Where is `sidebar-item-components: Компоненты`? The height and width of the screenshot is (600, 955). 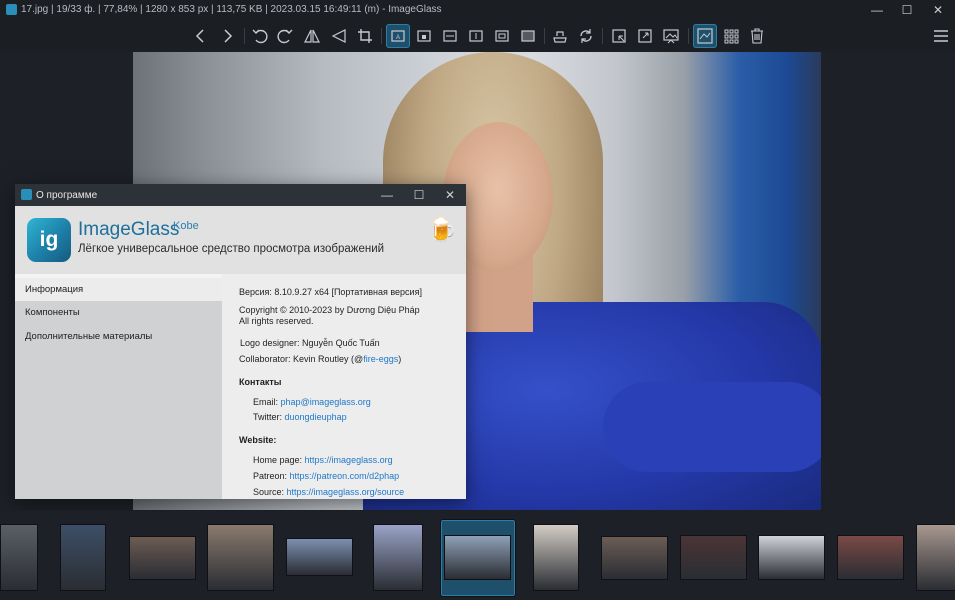 sidebar-item-components: Компоненты is located at coordinates (118, 312).